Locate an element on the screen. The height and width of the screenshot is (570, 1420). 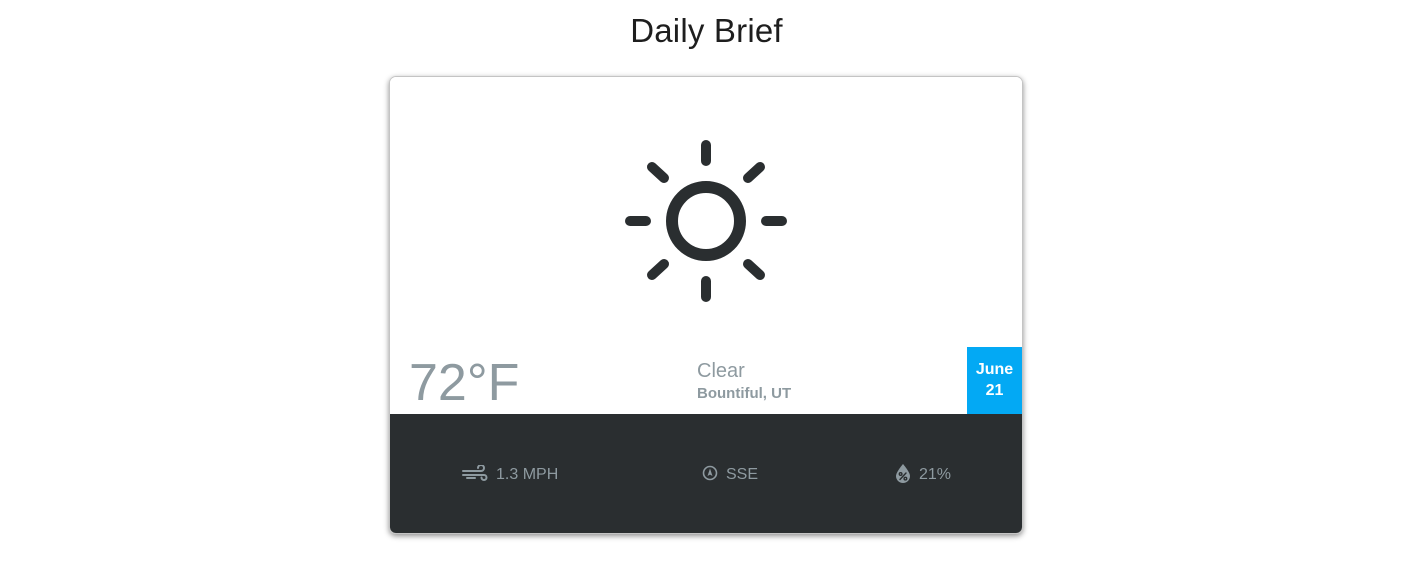
date-month: June is located at coordinates (994, 369).